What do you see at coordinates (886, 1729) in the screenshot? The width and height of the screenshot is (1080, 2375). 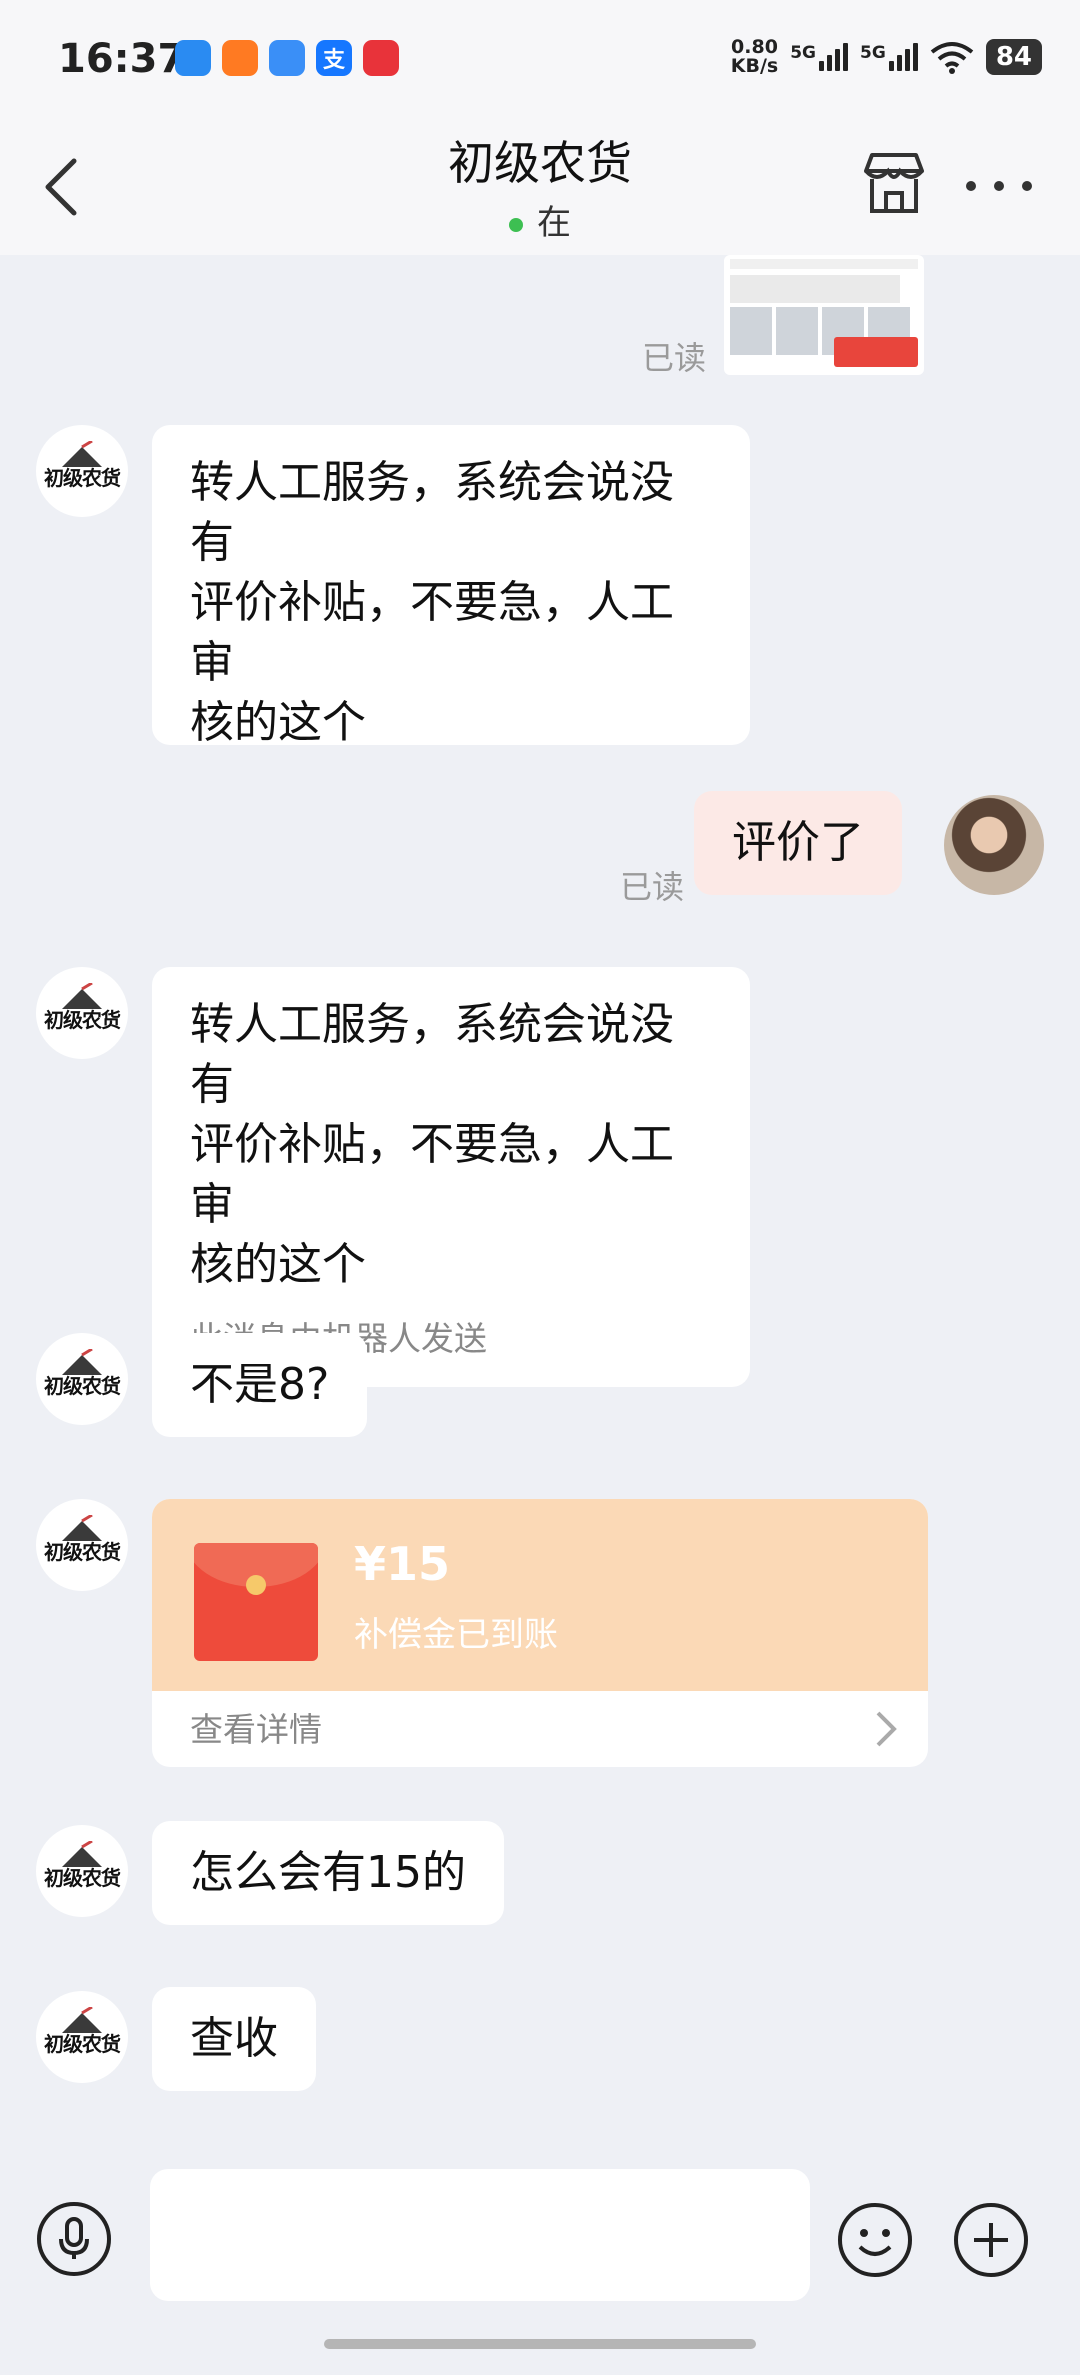 I see `chevron-right-icon` at bounding box center [886, 1729].